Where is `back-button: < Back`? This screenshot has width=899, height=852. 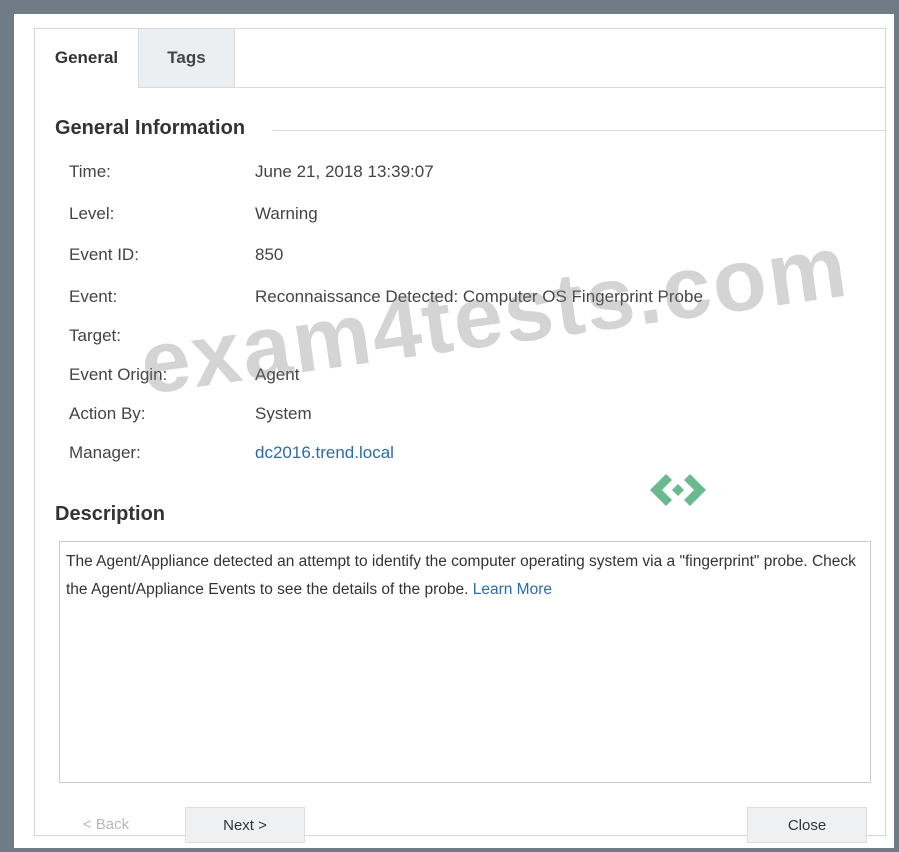
back-button: < Back is located at coordinates (106, 825).